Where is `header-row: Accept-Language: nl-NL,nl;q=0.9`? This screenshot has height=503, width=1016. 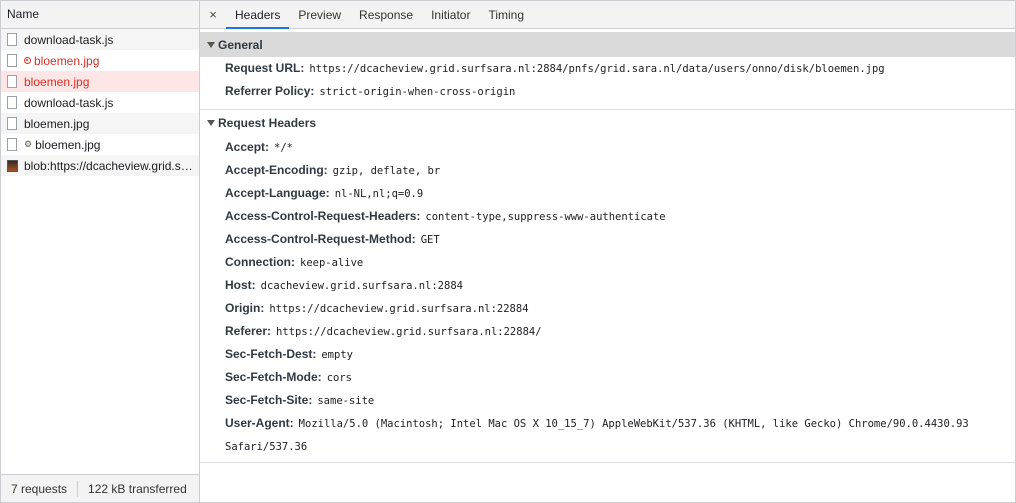 header-row: Accept-Language: nl-NL,nl;q=0.9 is located at coordinates (607, 193).